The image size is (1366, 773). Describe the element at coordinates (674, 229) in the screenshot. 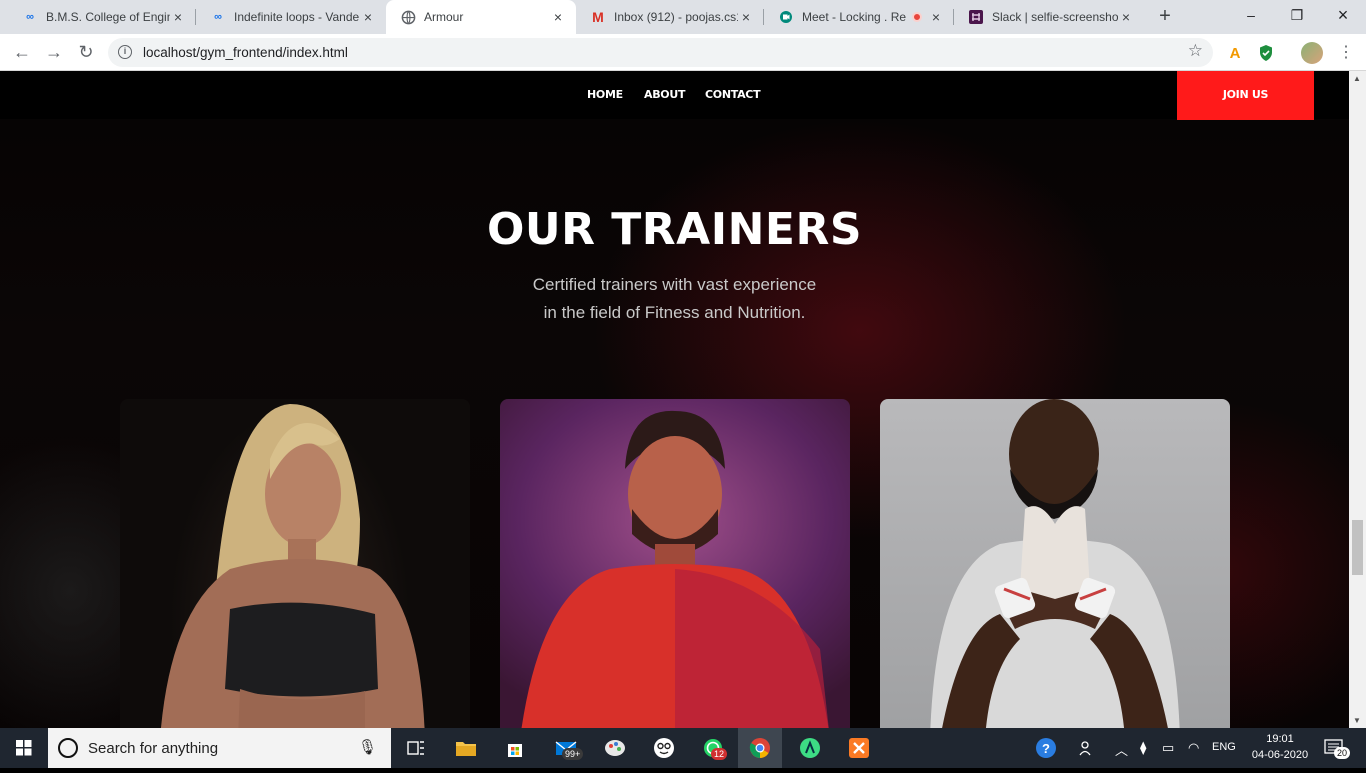

I see `section-heading: OUR TRAINERS` at that location.